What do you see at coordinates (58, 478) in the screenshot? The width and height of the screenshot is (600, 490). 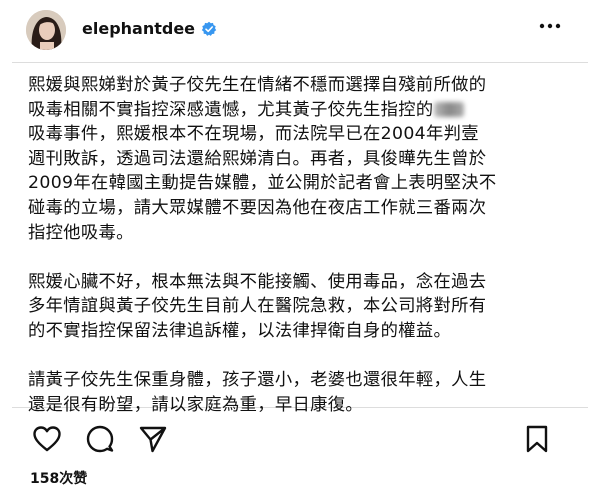 I see `likes-count: 158次赞` at bounding box center [58, 478].